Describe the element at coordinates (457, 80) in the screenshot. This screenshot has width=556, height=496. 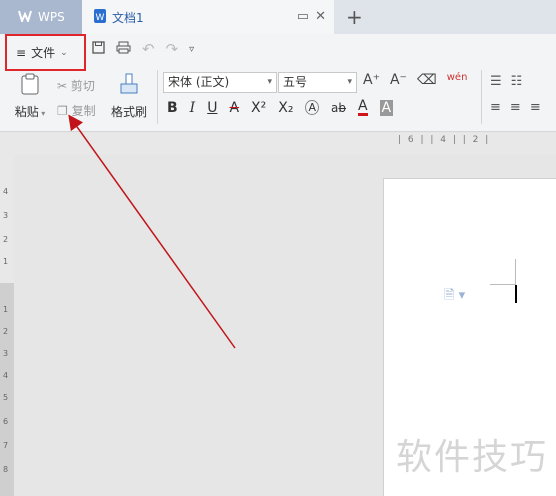
I see `phonetic-guide-button: wén` at that location.